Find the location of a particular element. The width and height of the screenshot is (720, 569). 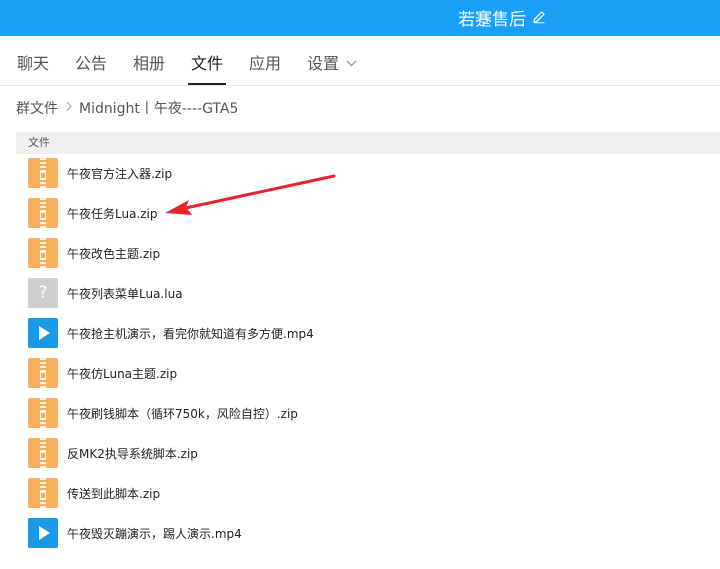

tab-apps: 应用 is located at coordinates (265, 60).